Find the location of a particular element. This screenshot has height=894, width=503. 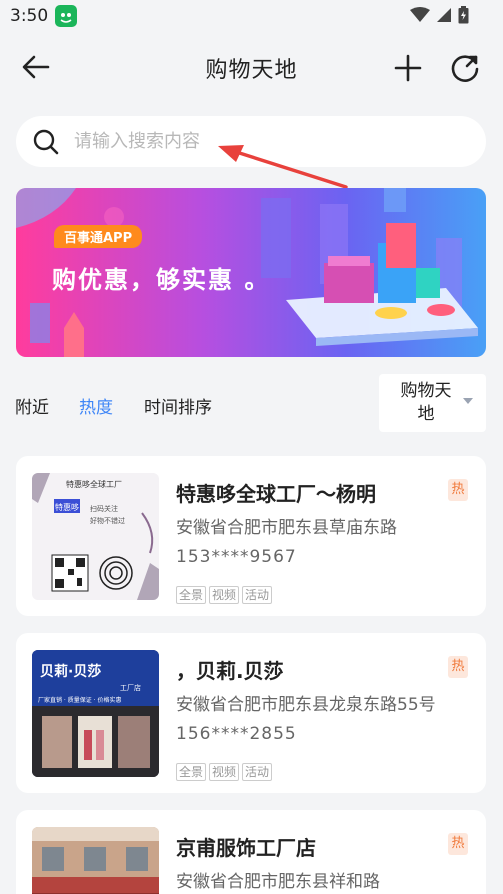

thumb-logo-text: 特惠哆 is located at coordinates (67, 507).